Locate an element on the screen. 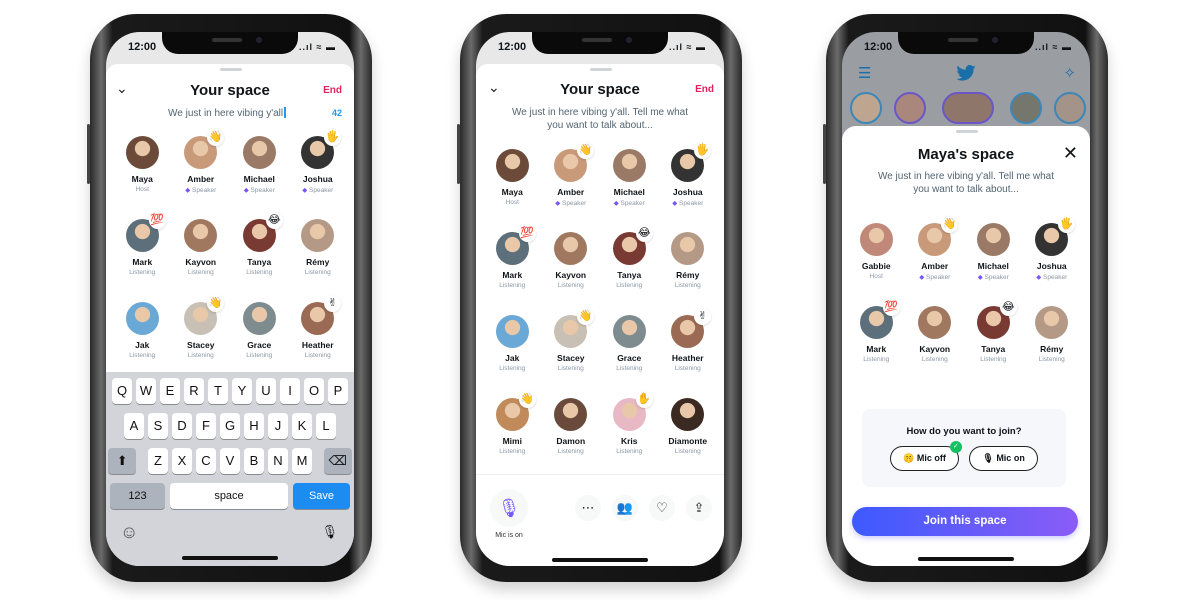 This screenshot has height=600, width=1200. menu-icon: ☰ is located at coordinates (864, 73).